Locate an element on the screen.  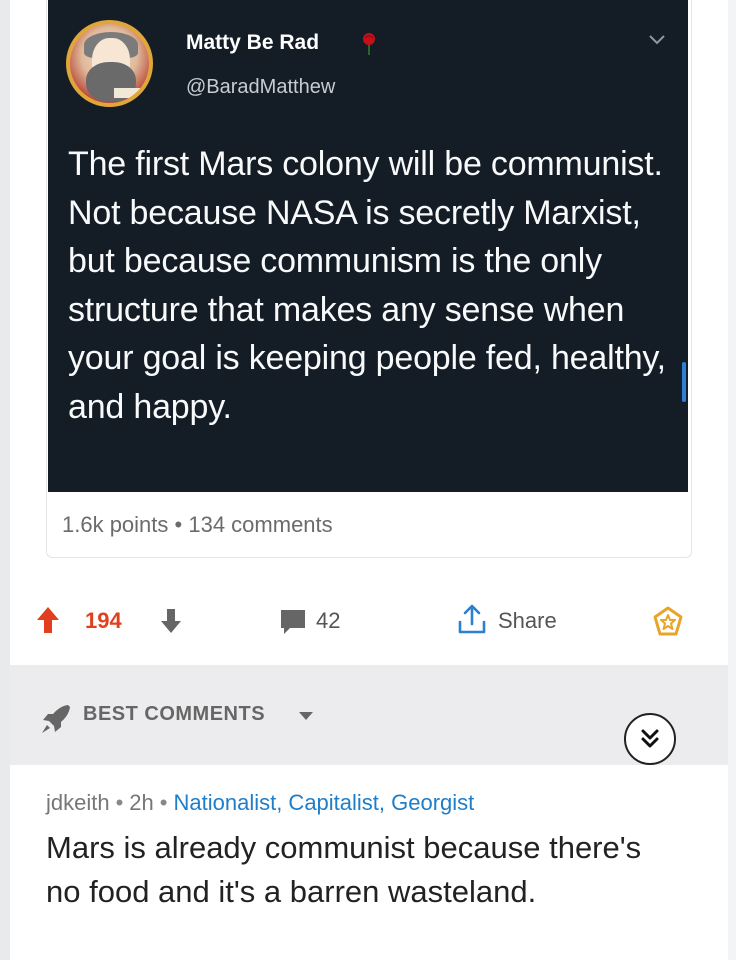
comment-count: 42 is located at coordinates (328, 620).